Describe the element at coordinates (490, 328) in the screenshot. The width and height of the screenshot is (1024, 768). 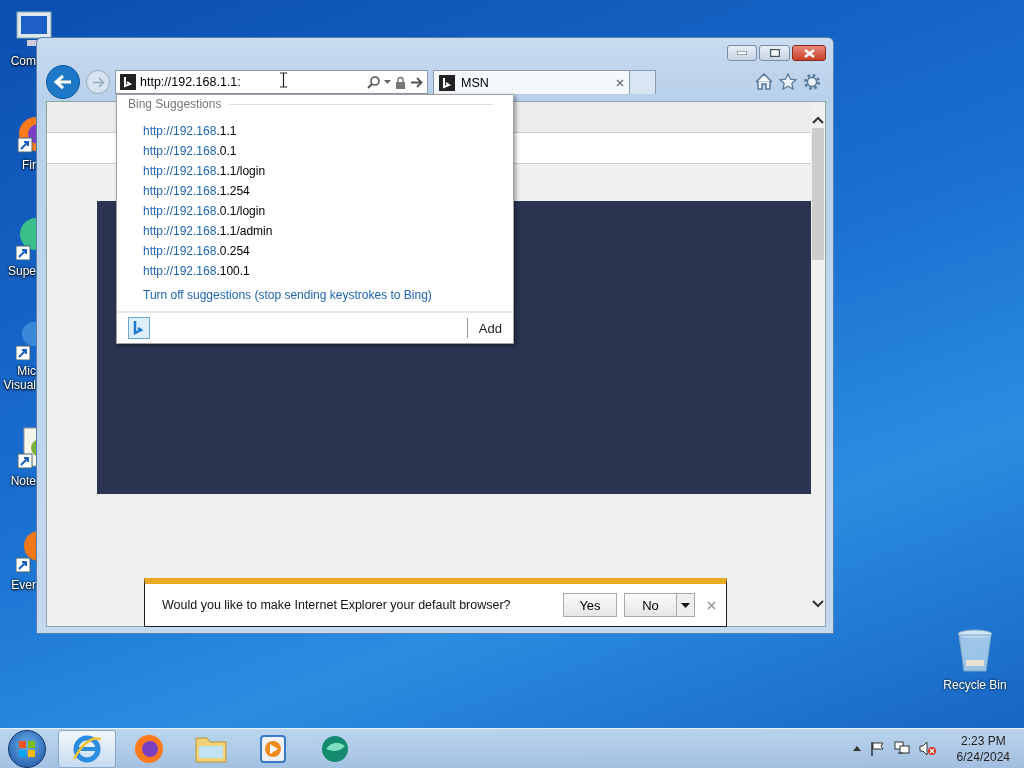
I see `add-button: Add` at that location.